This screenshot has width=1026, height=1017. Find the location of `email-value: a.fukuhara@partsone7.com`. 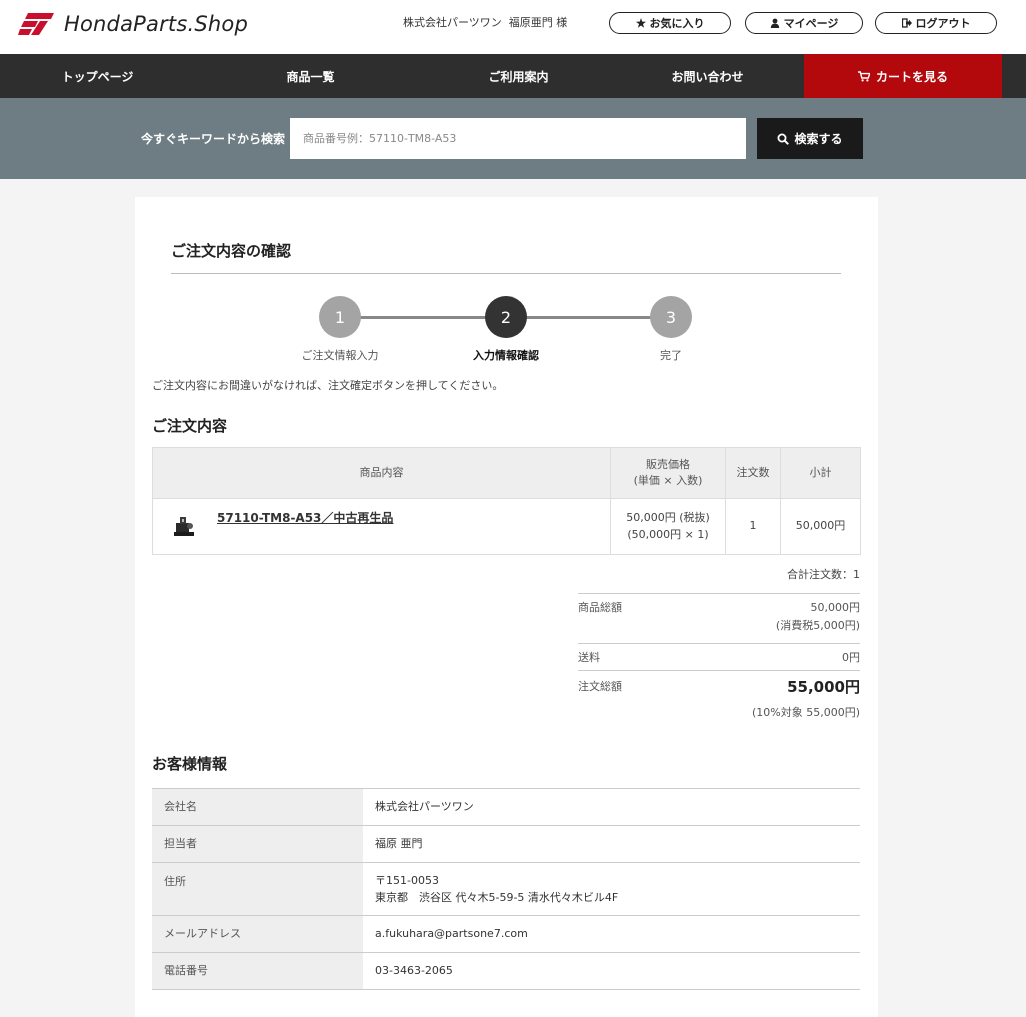

email-value: a.fukuhara@partsone7.com is located at coordinates (611, 934).